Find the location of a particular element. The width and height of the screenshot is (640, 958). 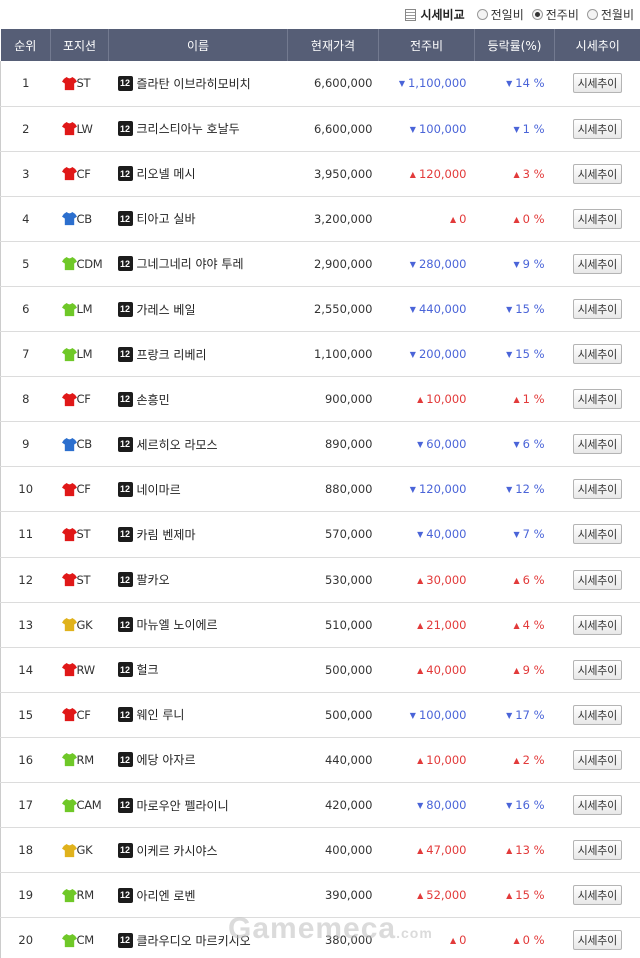

rate-cell: ▼ 6 % is located at coordinates (514, 444).